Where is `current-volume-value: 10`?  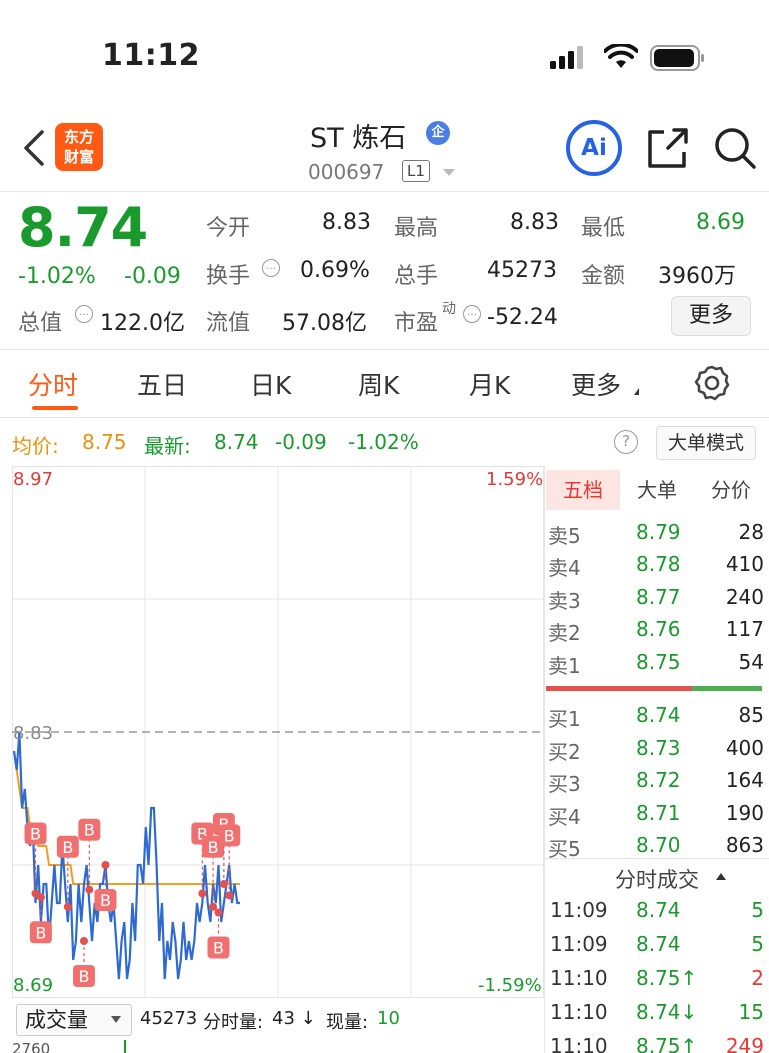 current-volume-value: 10 is located at coordinates (388, 1018).